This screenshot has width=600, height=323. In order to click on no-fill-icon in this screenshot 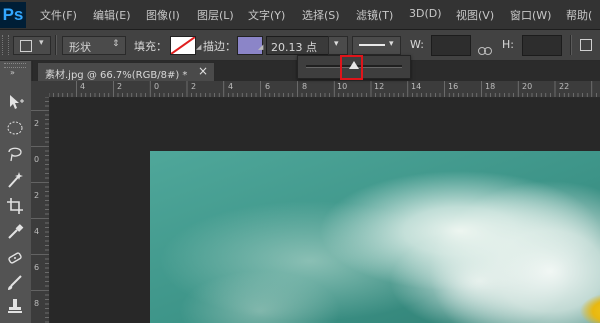, I will do `click(183, 45)`.